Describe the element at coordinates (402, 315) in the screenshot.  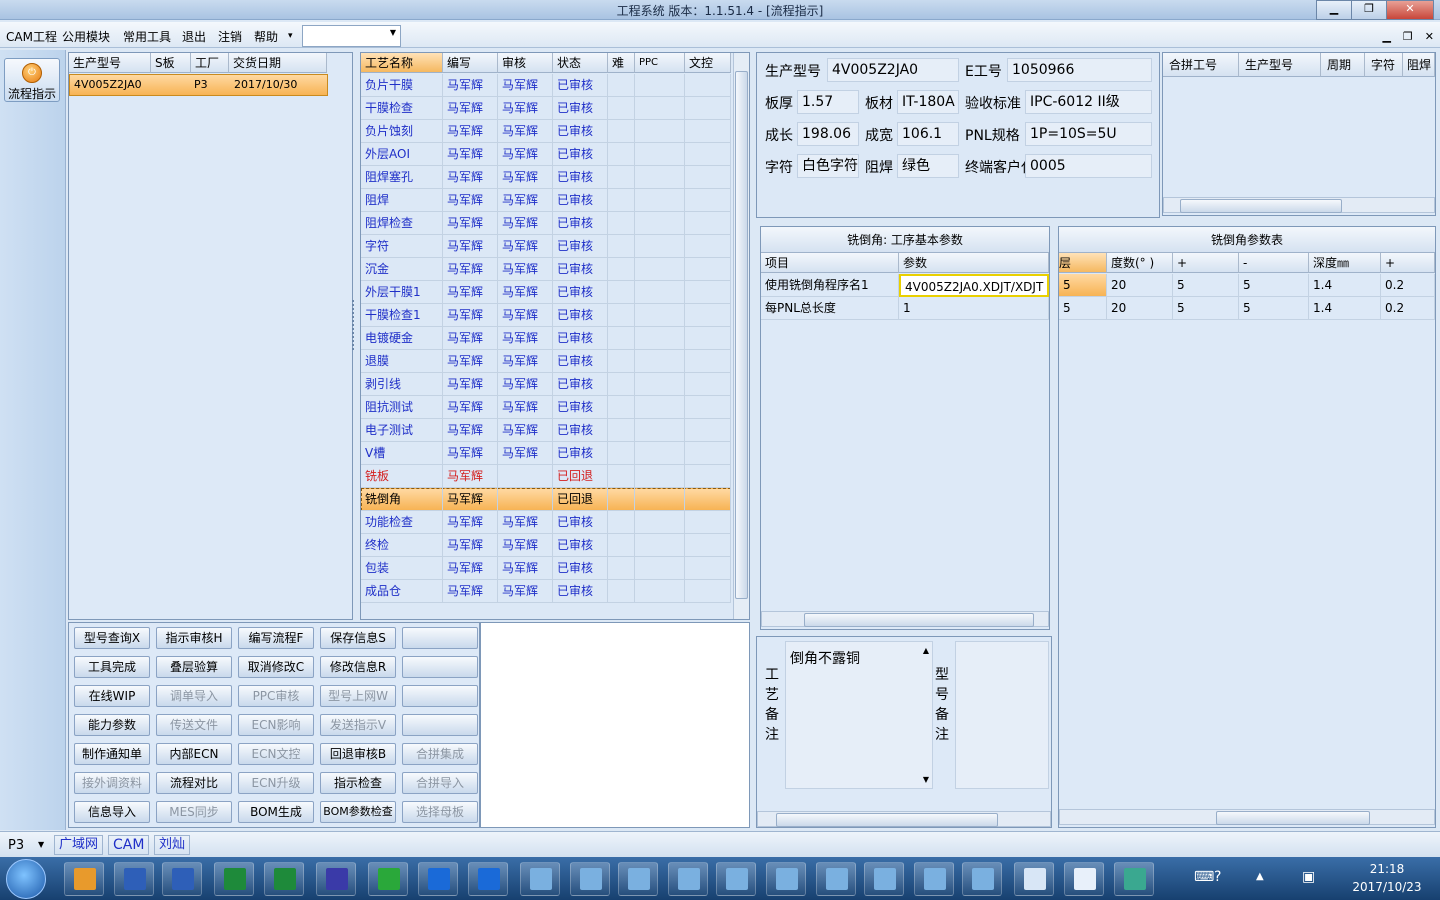
I see `process-cell-name: 干膜检查1` at that location.